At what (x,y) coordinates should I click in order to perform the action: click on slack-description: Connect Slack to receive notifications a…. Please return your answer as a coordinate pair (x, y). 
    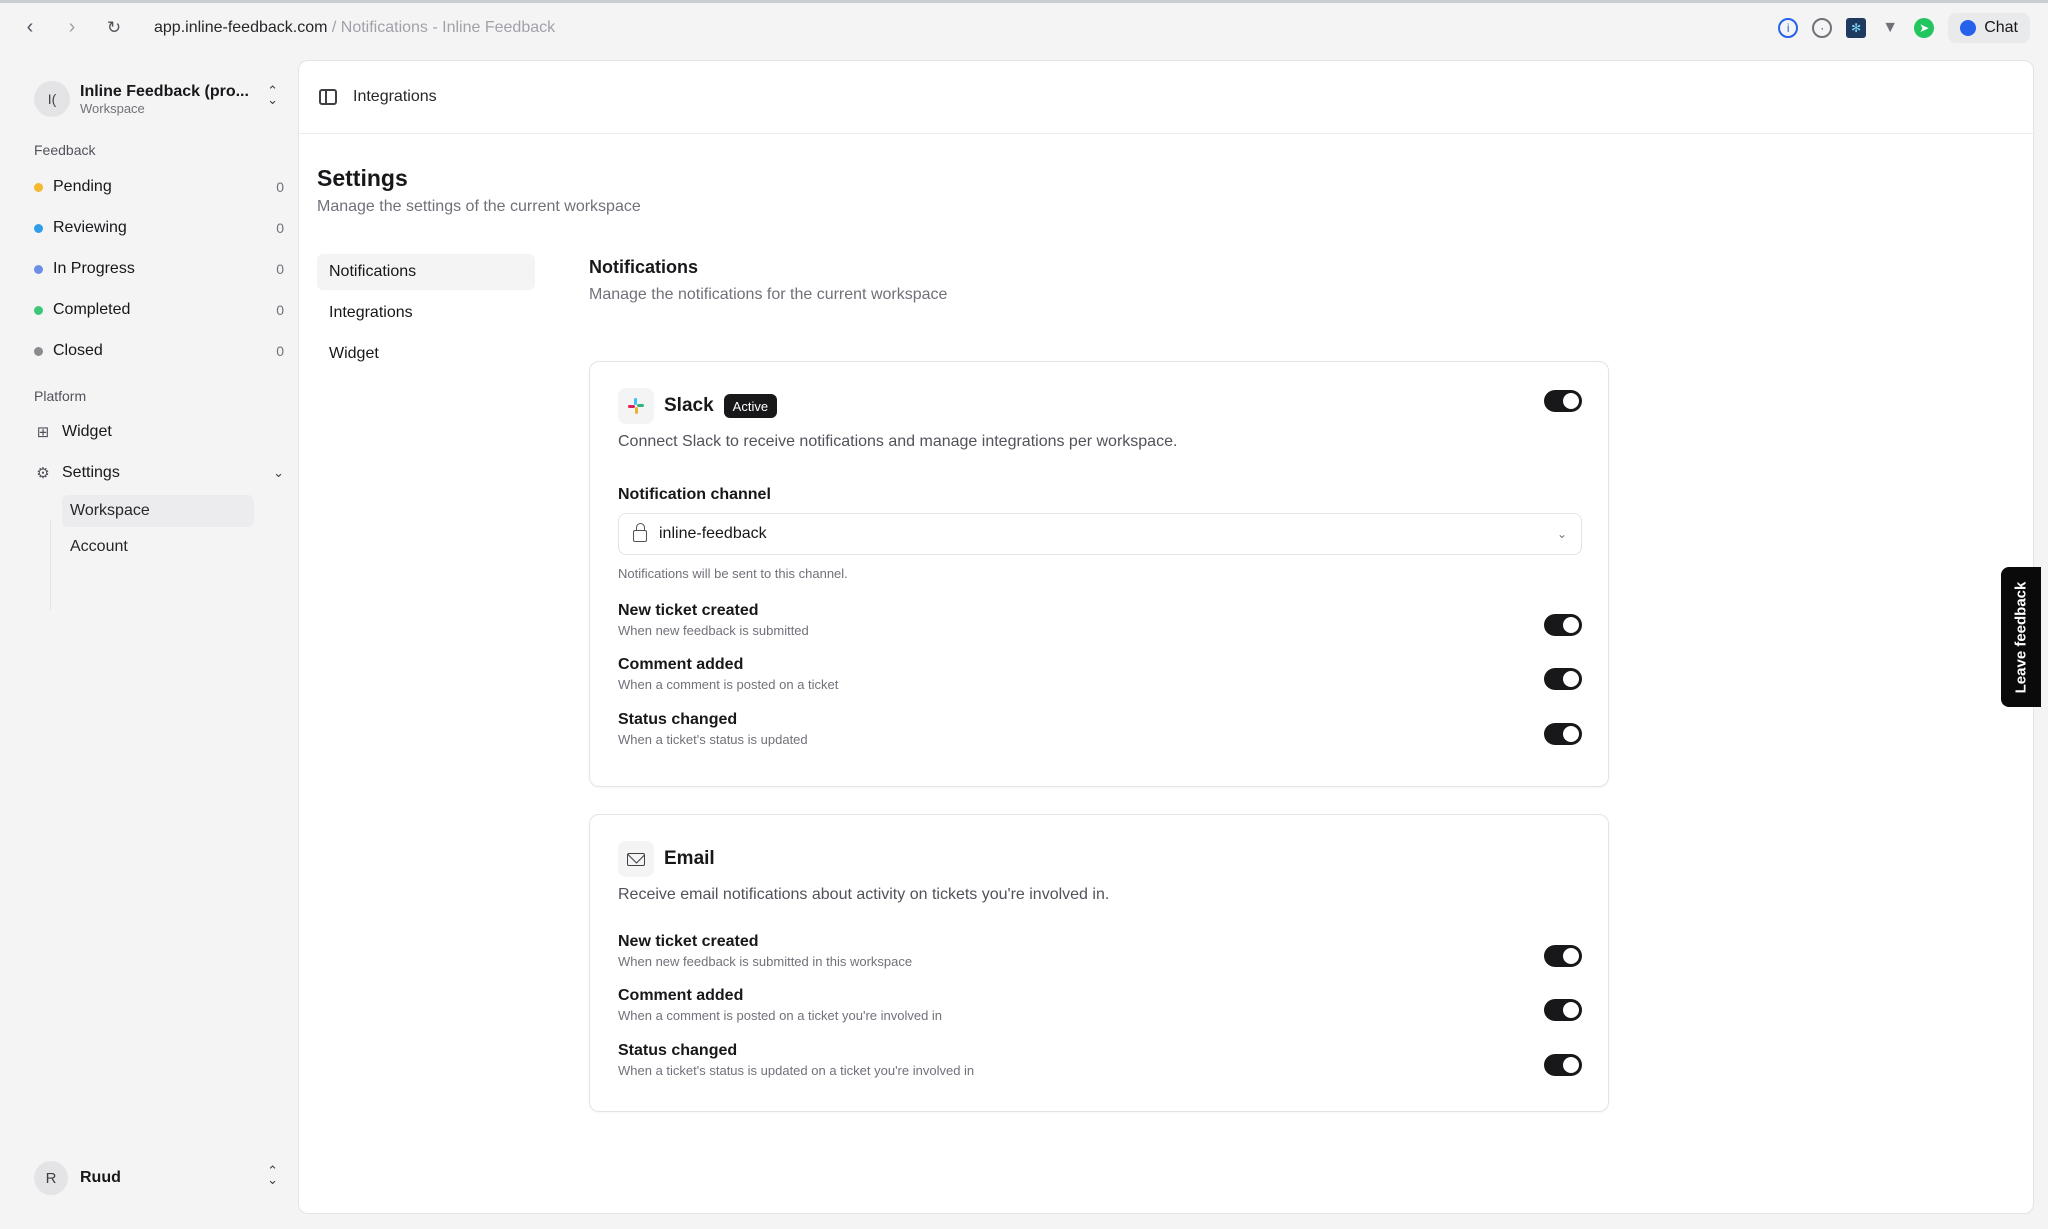
    Looking at the image, I should click on (898, 441).